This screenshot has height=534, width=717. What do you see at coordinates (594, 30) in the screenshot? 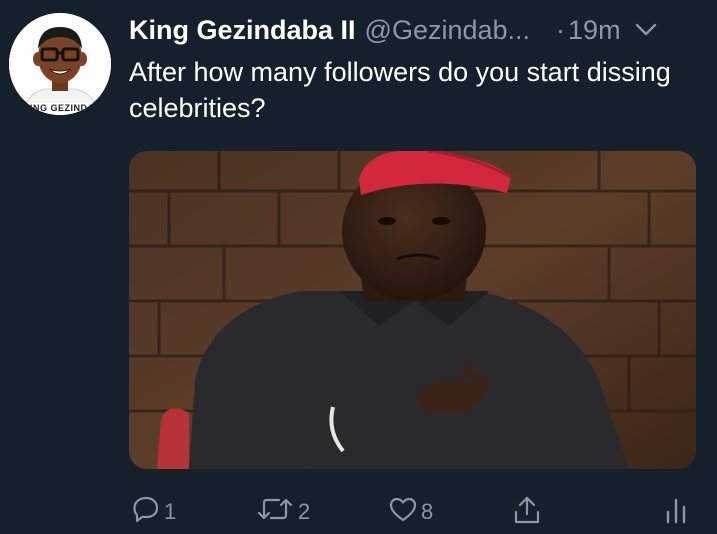
I see `timestamp: 19m` at bounding box center [594, 30].